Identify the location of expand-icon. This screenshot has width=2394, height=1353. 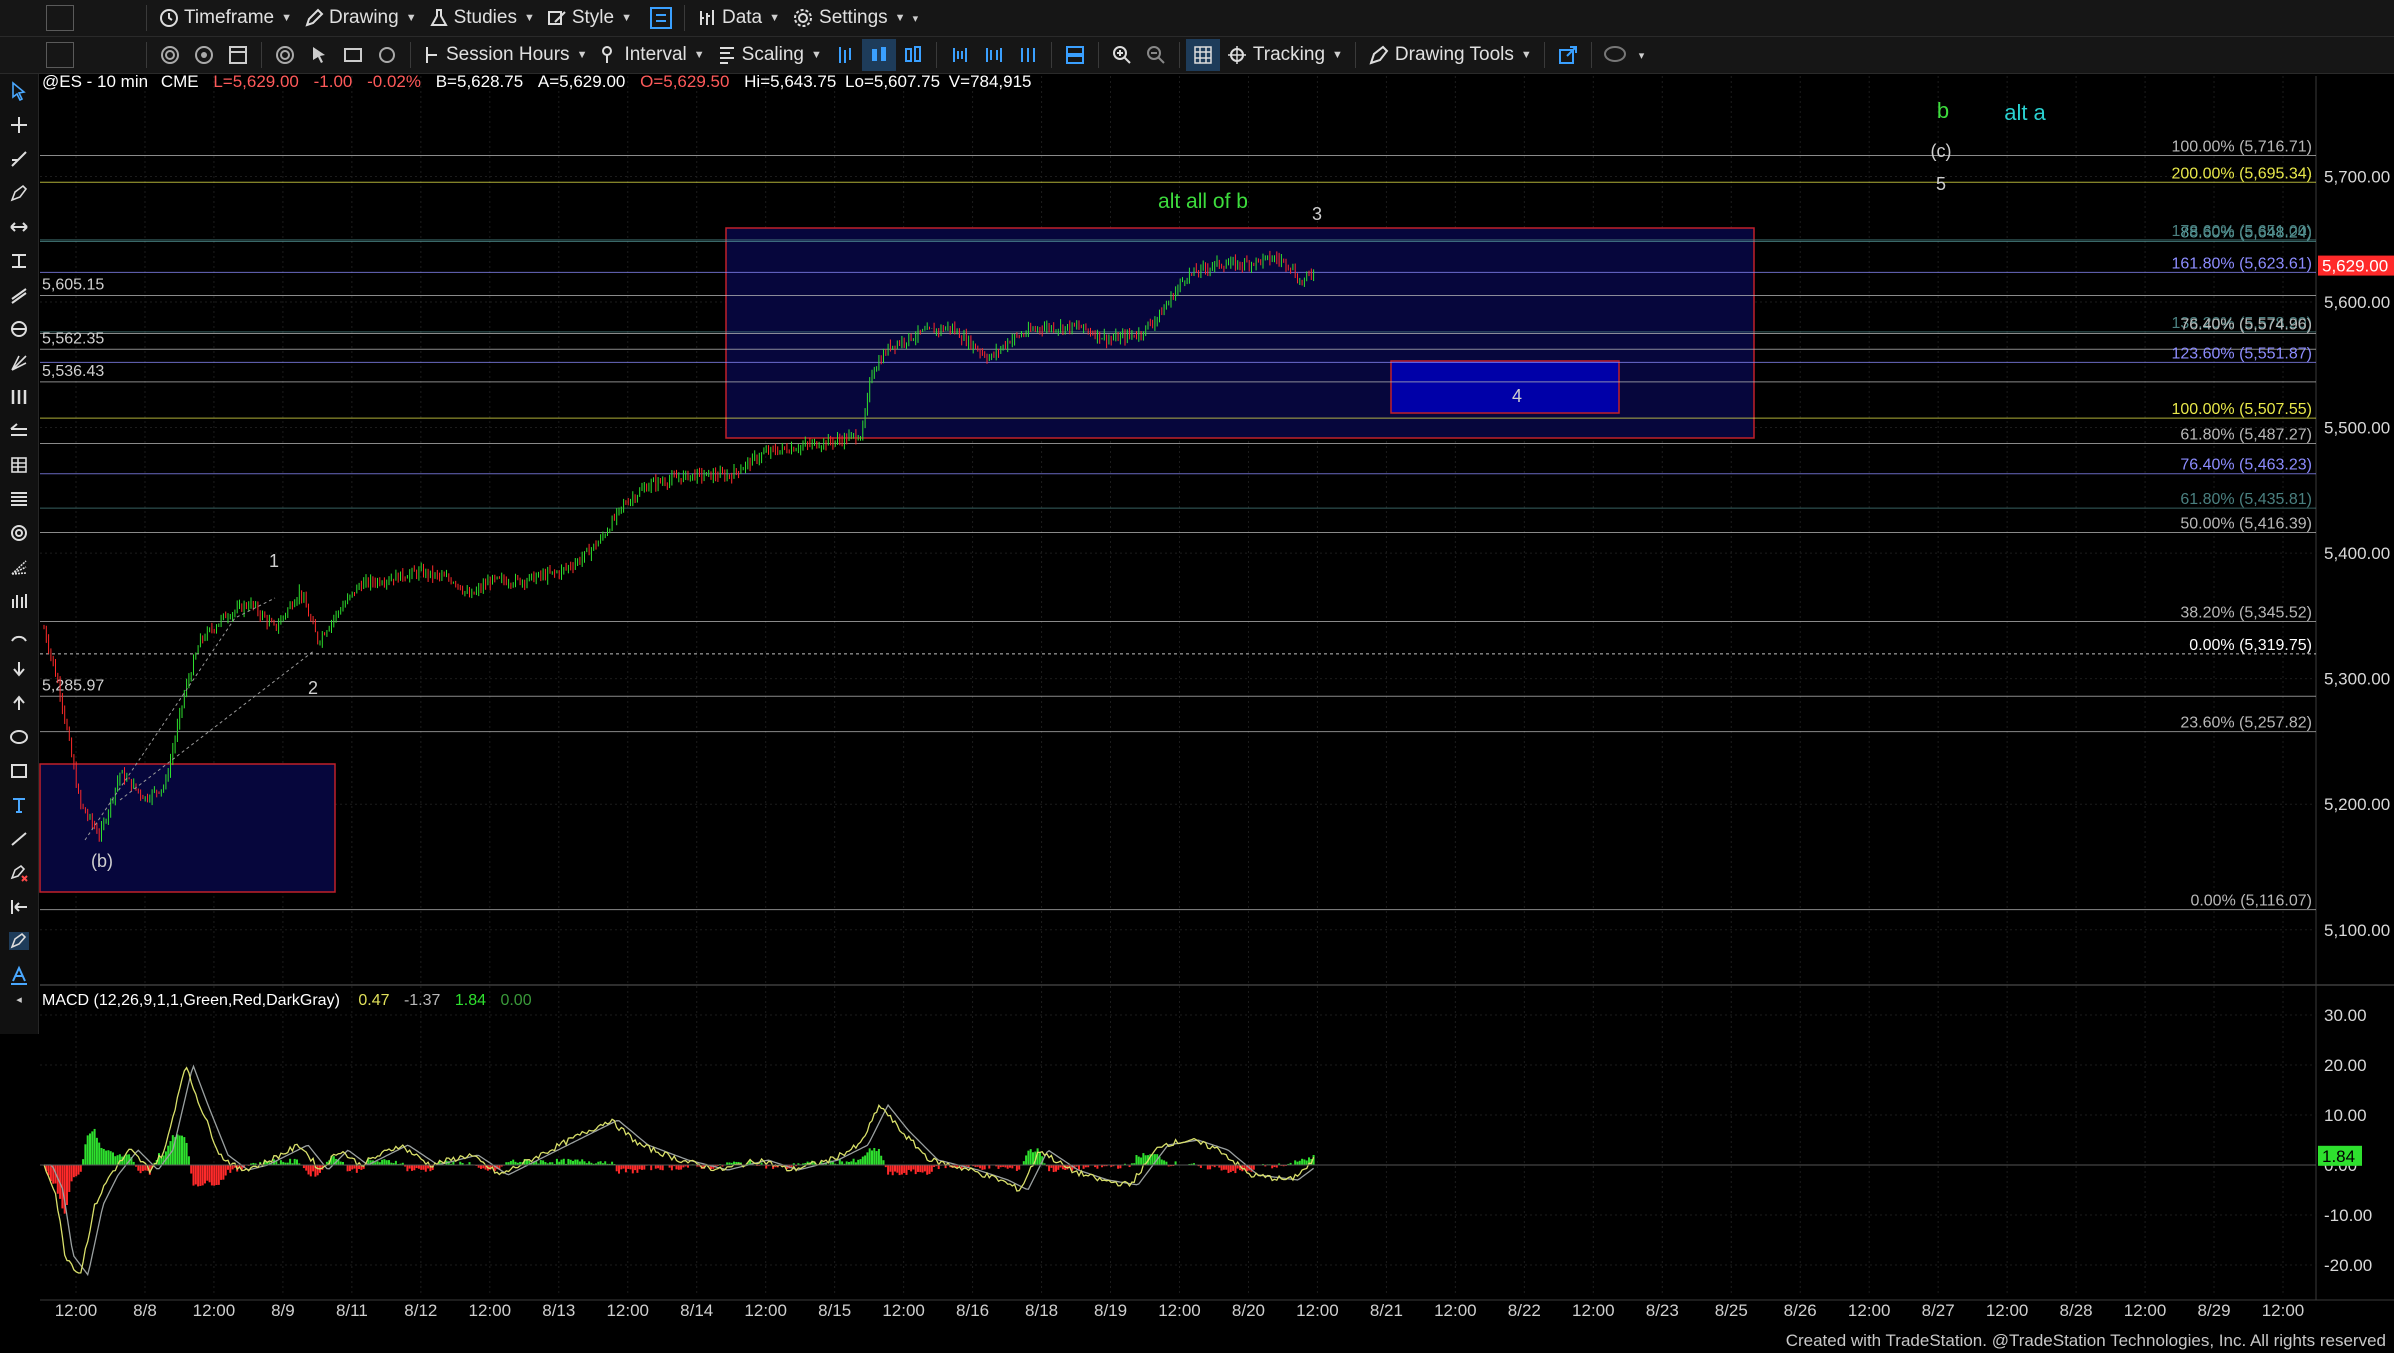
(993, 55).